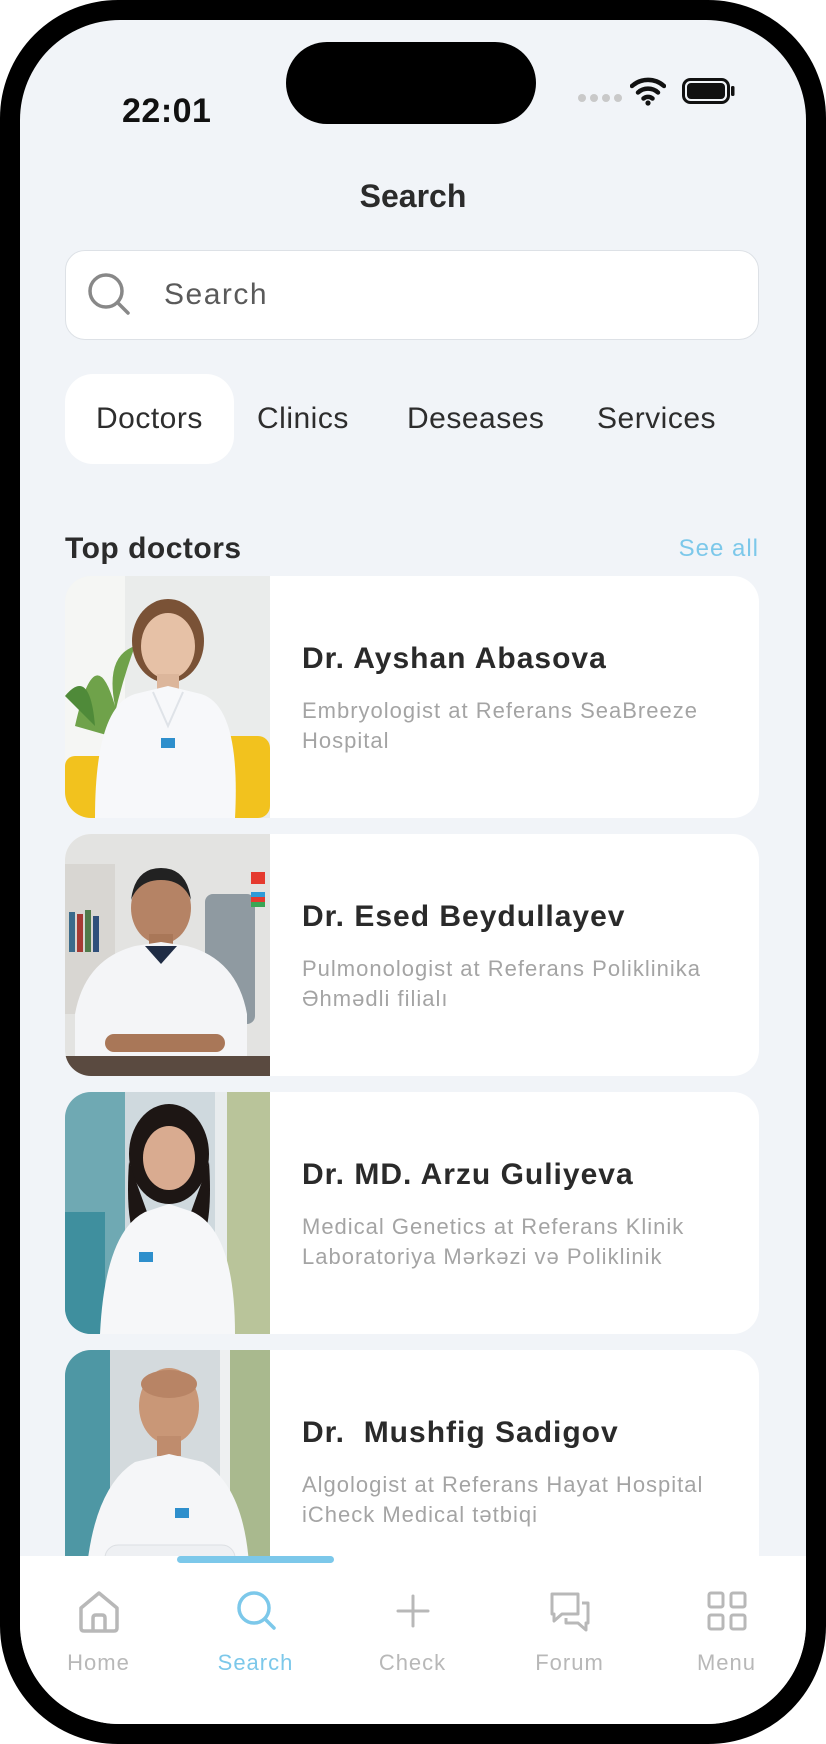 Image resolution: width=826 pixels, height=1744 pixels. Describe the element at coordinates (569, 1612) in the screenshot. I see `chat-bubbles-icon` at that location.